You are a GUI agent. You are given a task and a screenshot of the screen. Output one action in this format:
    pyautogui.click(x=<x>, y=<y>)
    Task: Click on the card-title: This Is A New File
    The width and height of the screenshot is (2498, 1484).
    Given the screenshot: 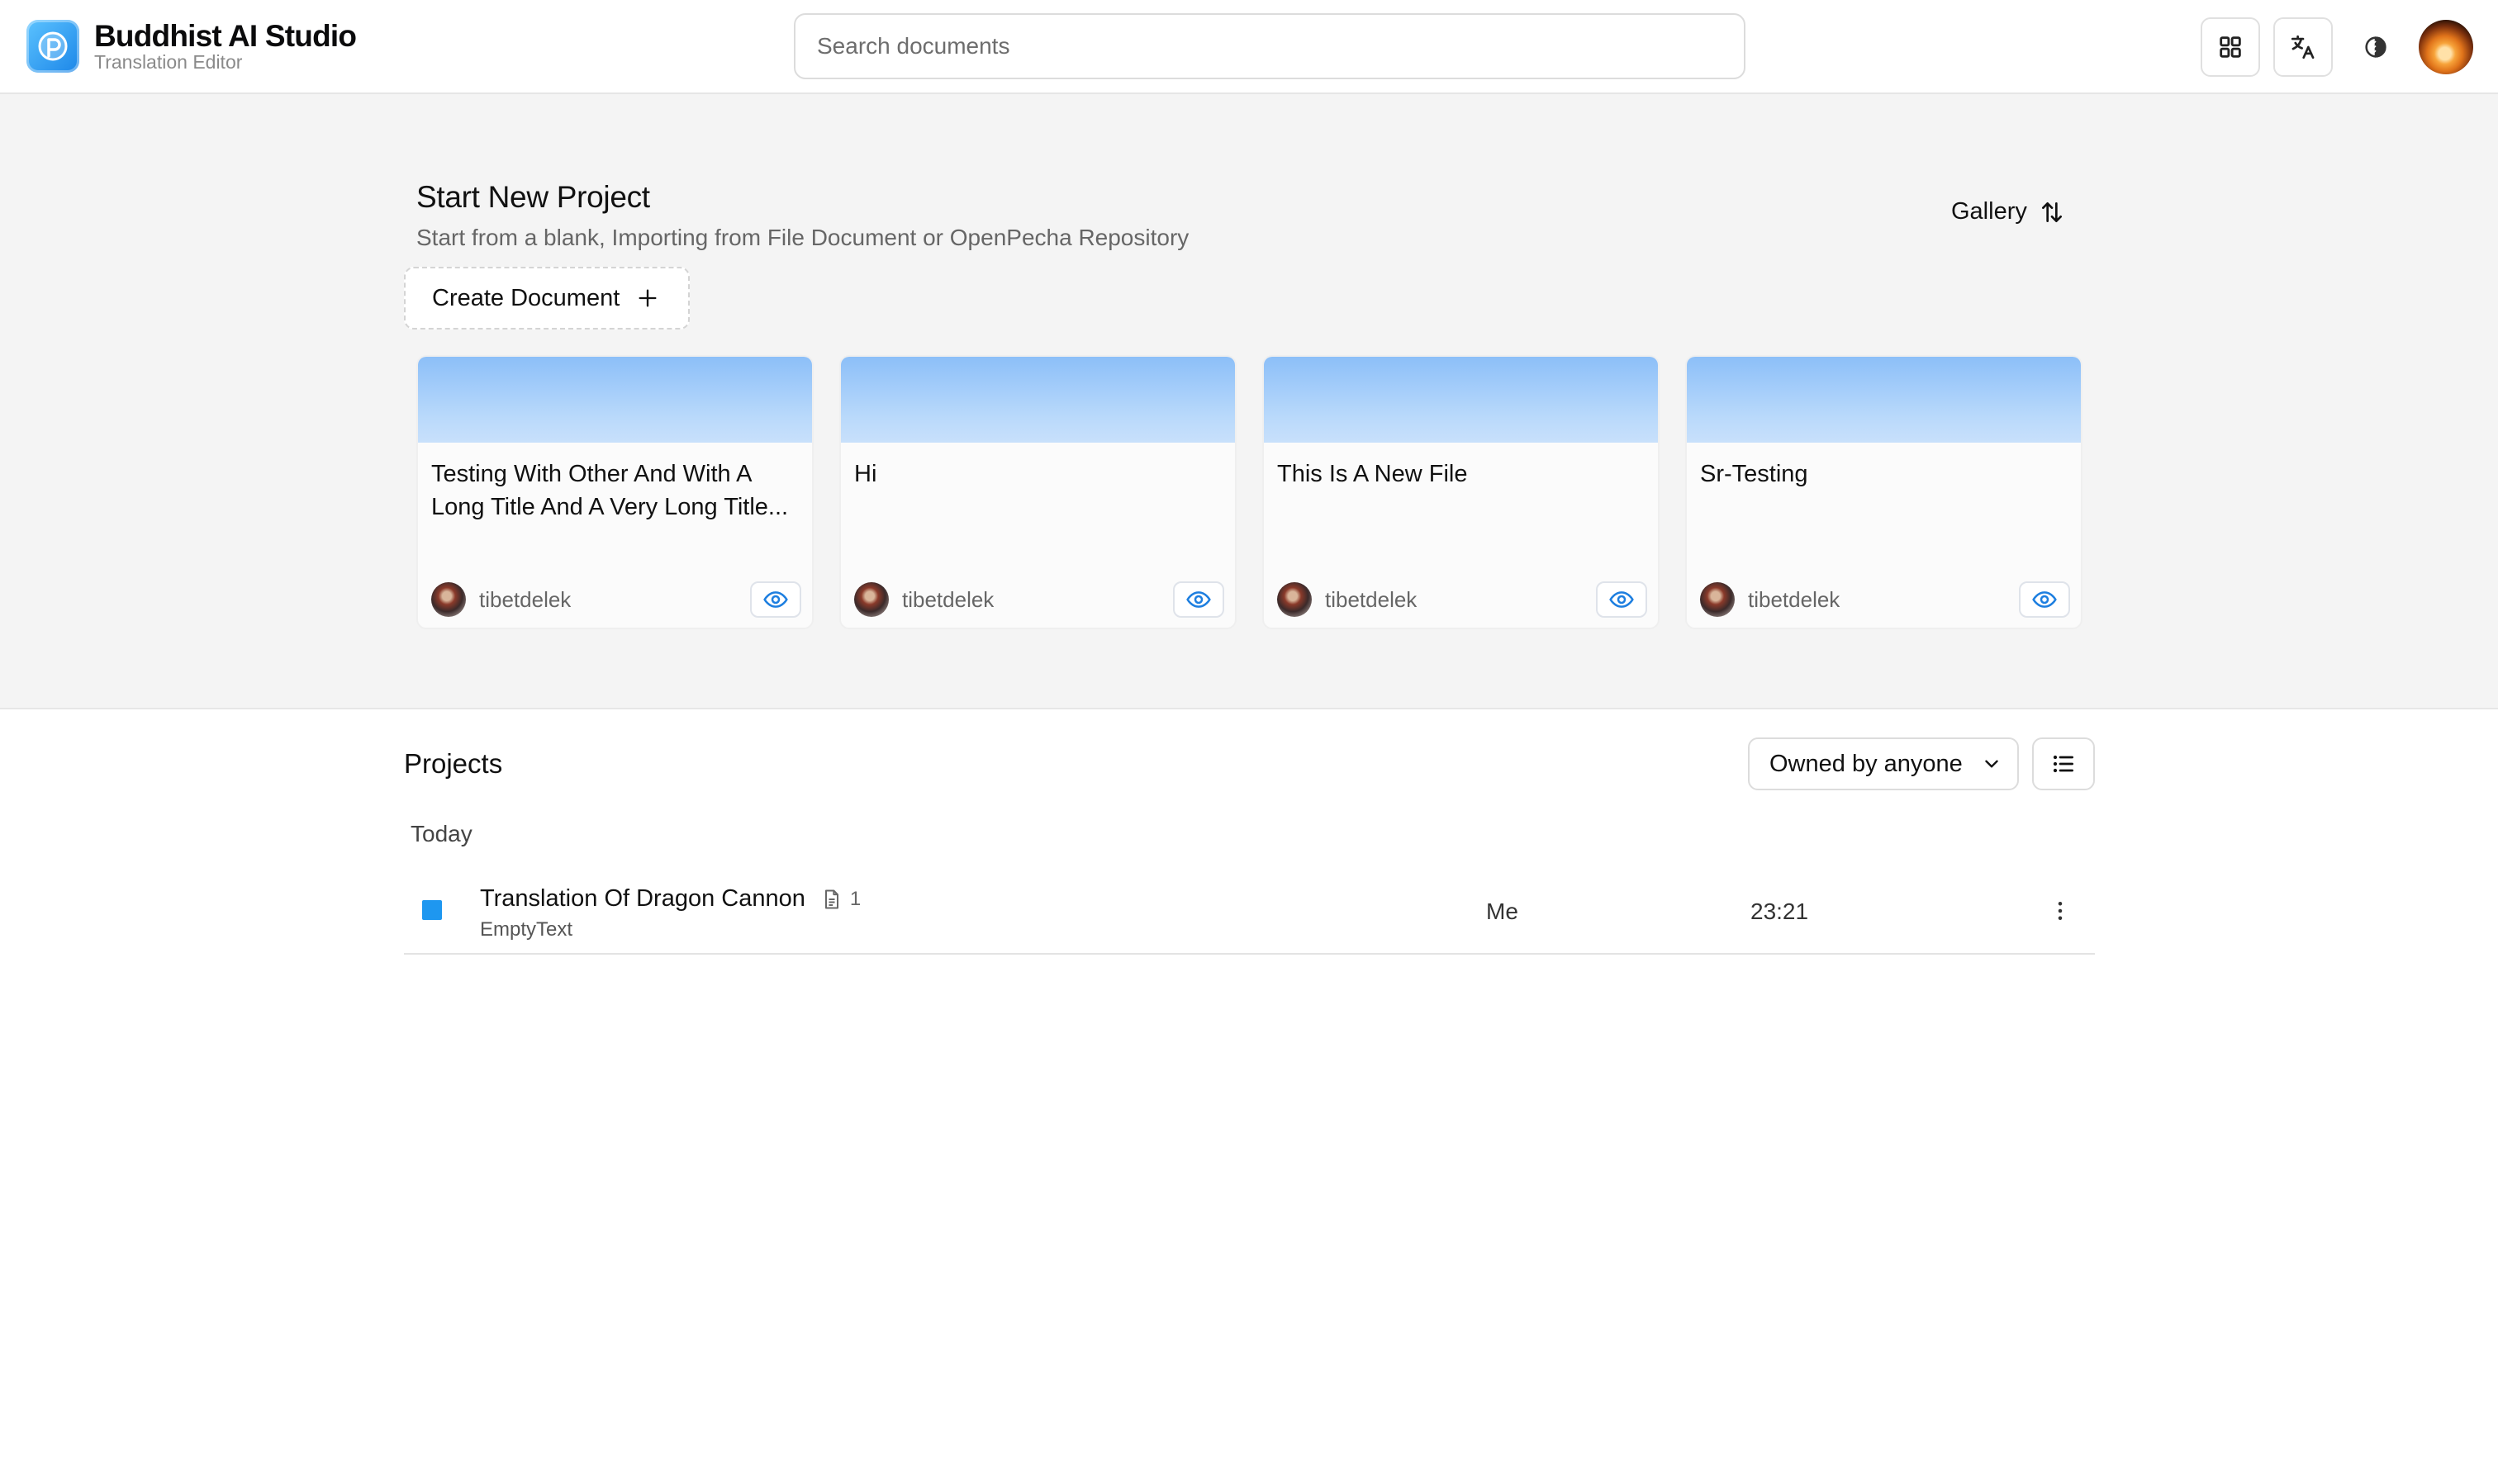 What is the action you would take?
    pyautogui.click(x=1372, y=474)
    